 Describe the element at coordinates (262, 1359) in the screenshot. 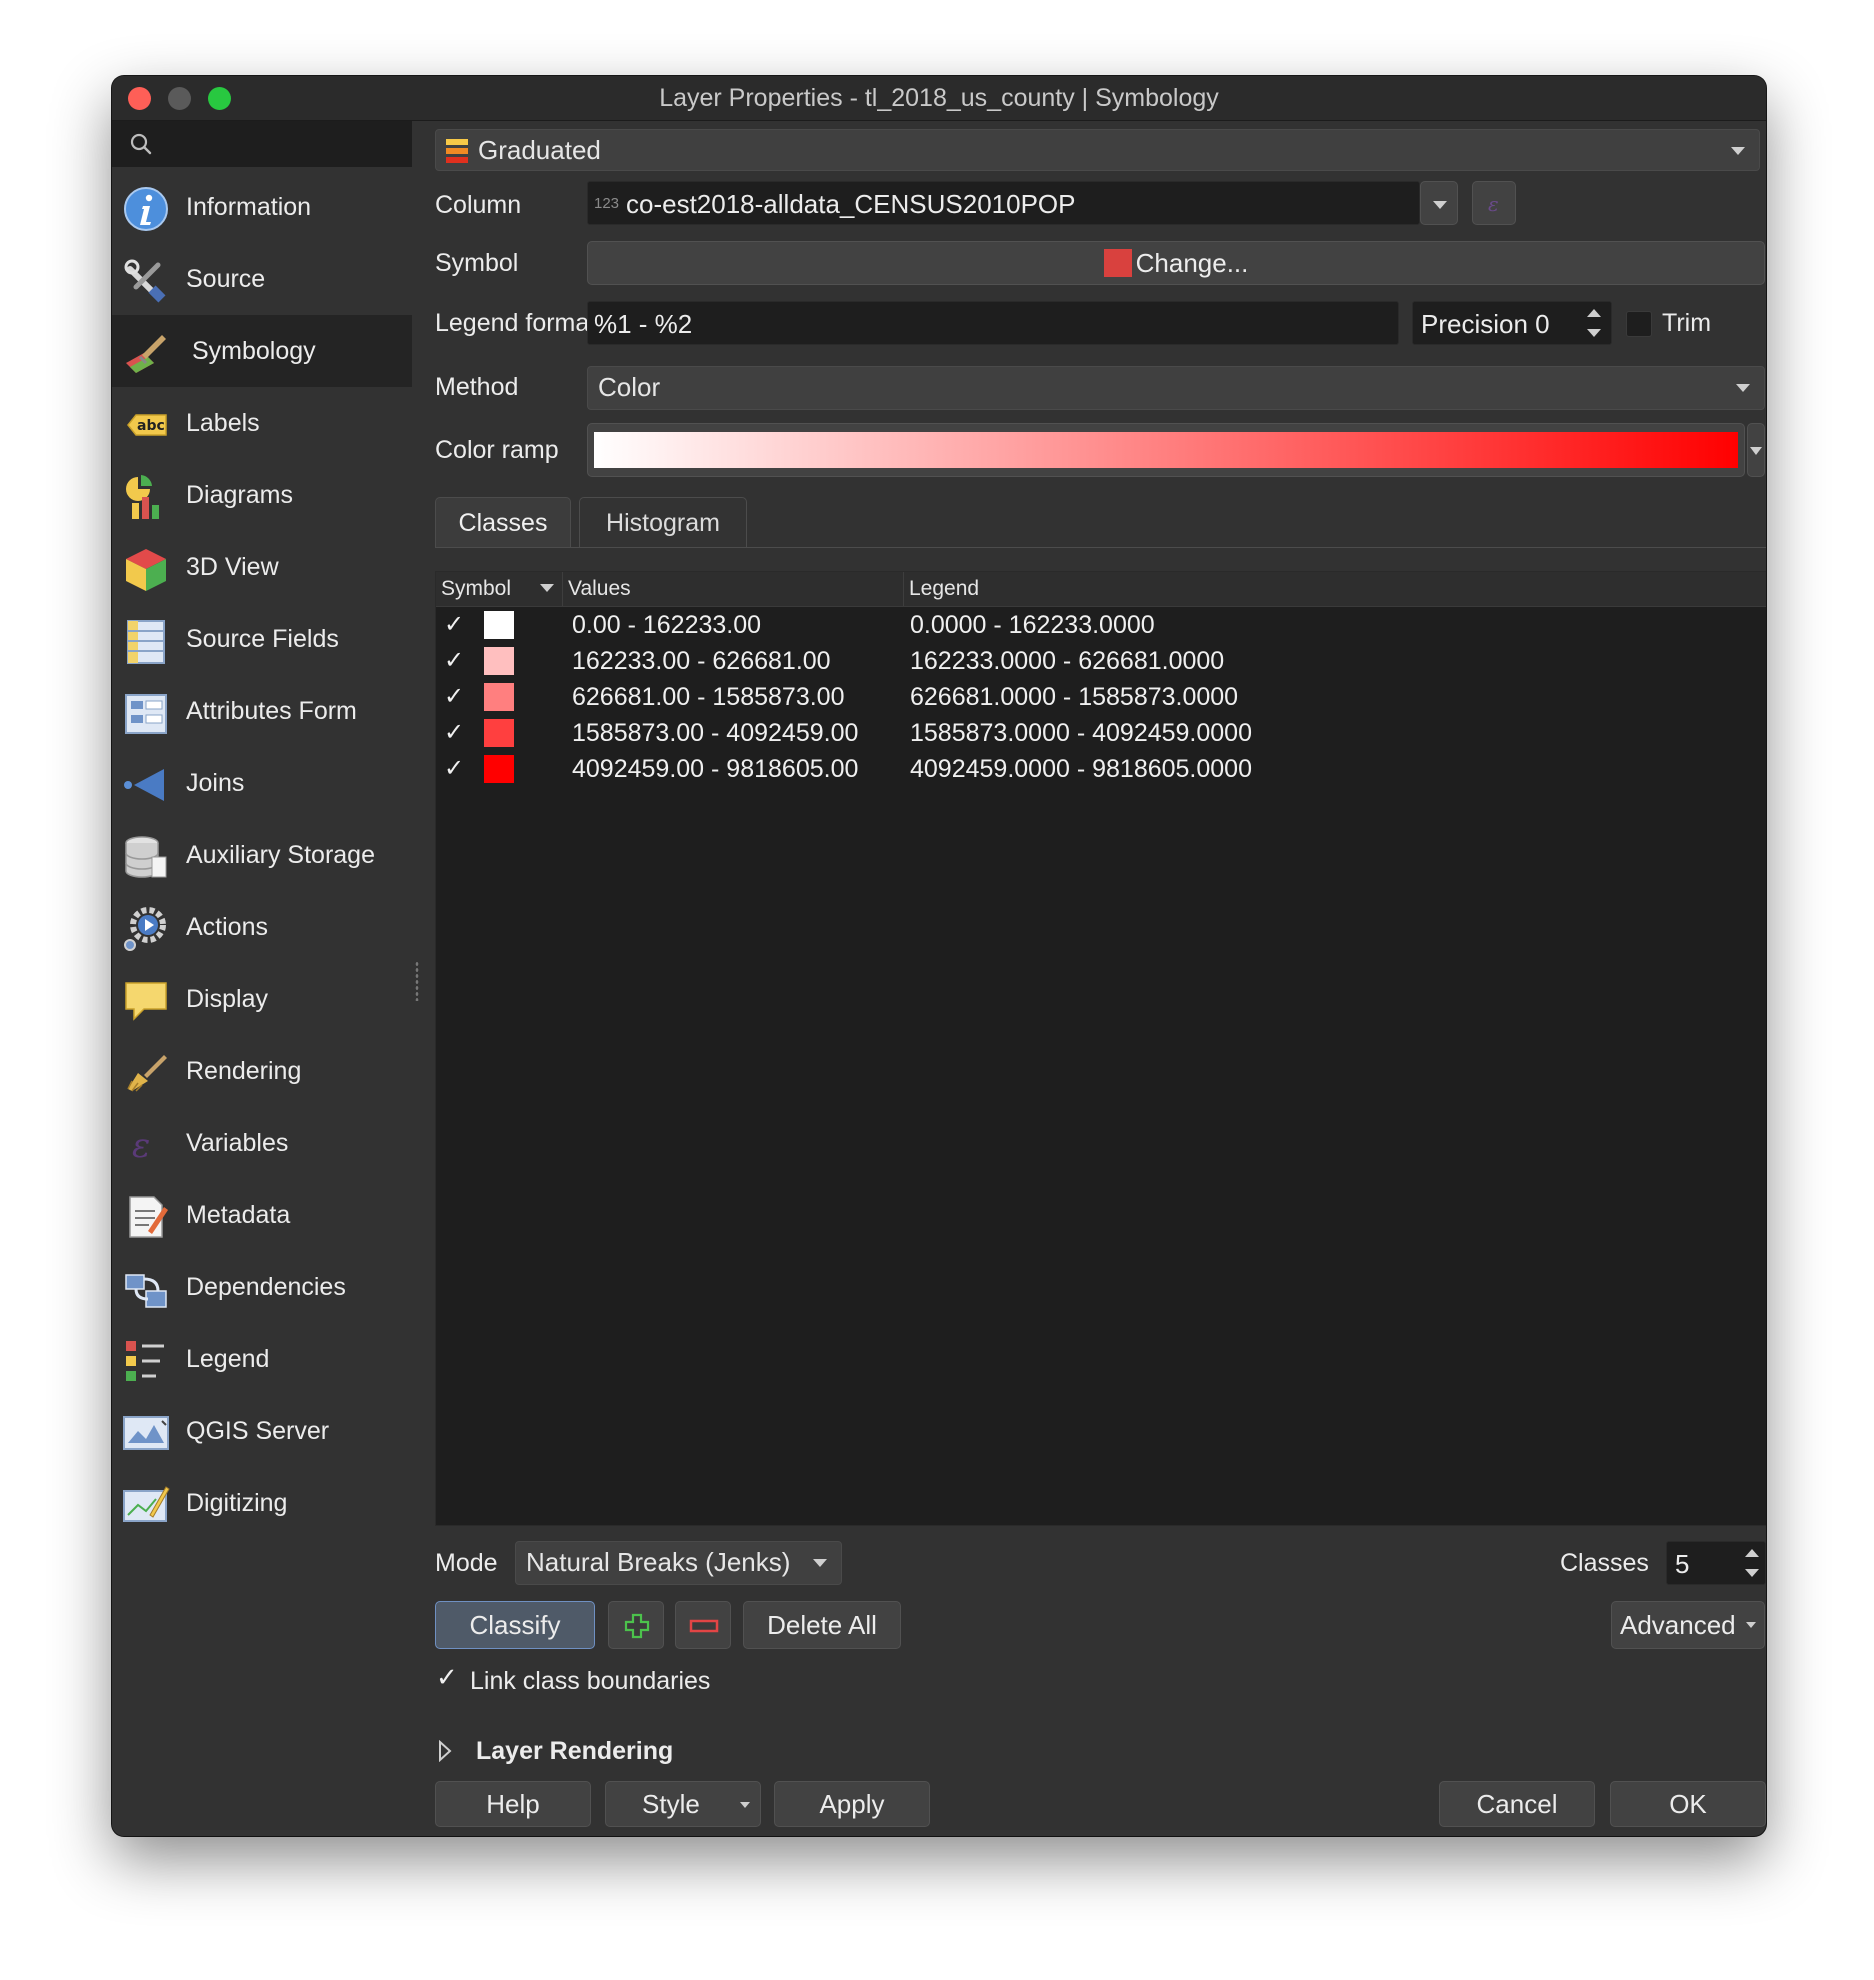

I see `sidebar-item-legend: Legend` at that location.